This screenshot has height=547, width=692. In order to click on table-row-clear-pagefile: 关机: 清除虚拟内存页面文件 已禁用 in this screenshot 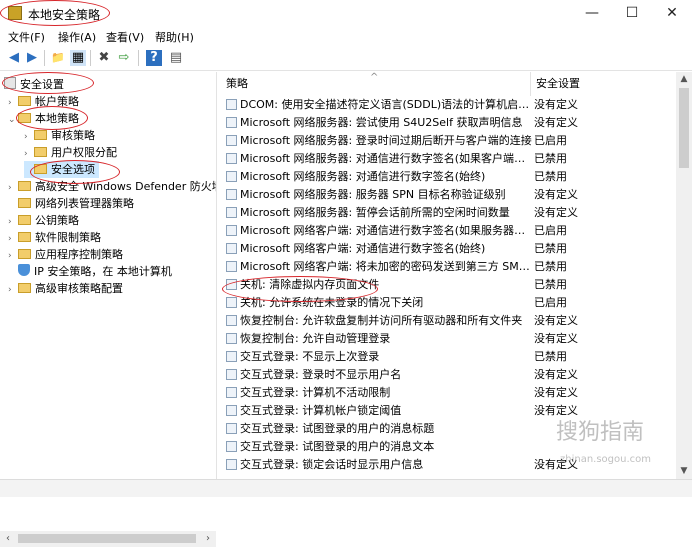, I will do `click(448, 285)`.